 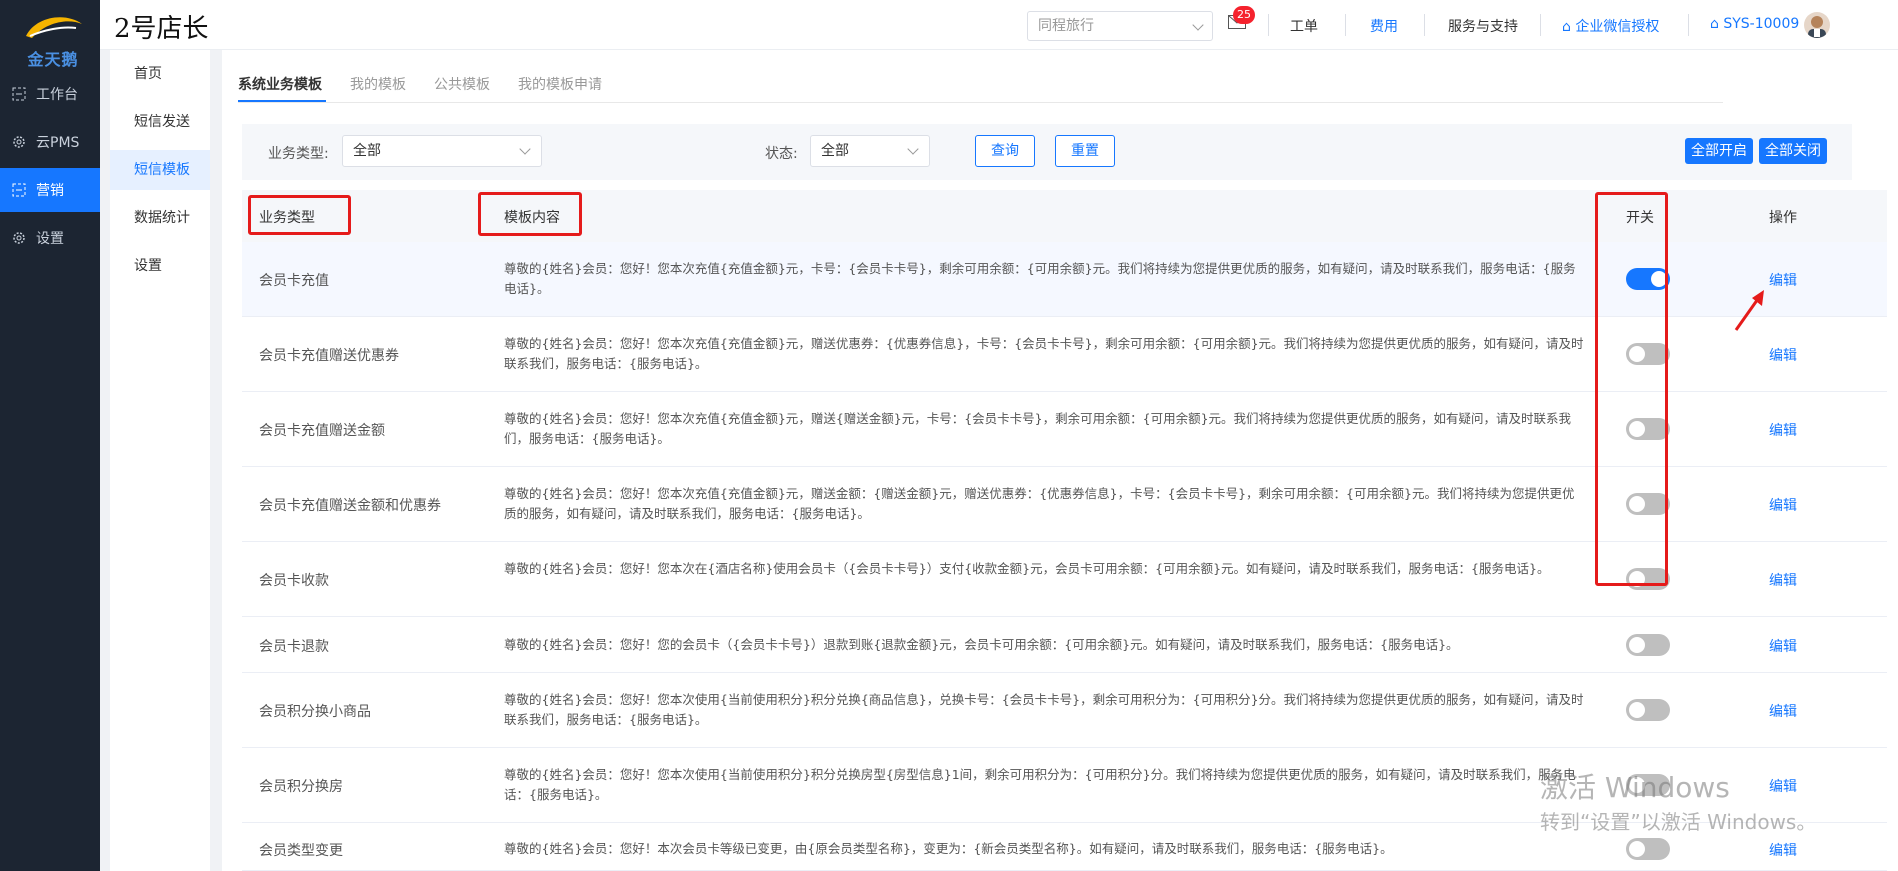 What do you see at coordinates (980, 102) in the screenshot?
I see `tab-divider` at bounding box center [980, 102].